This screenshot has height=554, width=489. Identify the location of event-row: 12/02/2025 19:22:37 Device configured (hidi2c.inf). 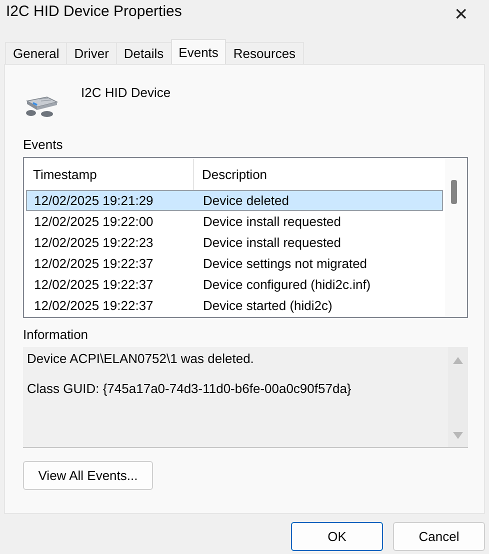
(234, 284).